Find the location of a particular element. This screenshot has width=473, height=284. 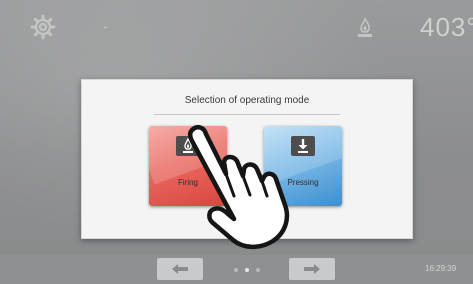

page-indicator is located at coordinates (247, 271).